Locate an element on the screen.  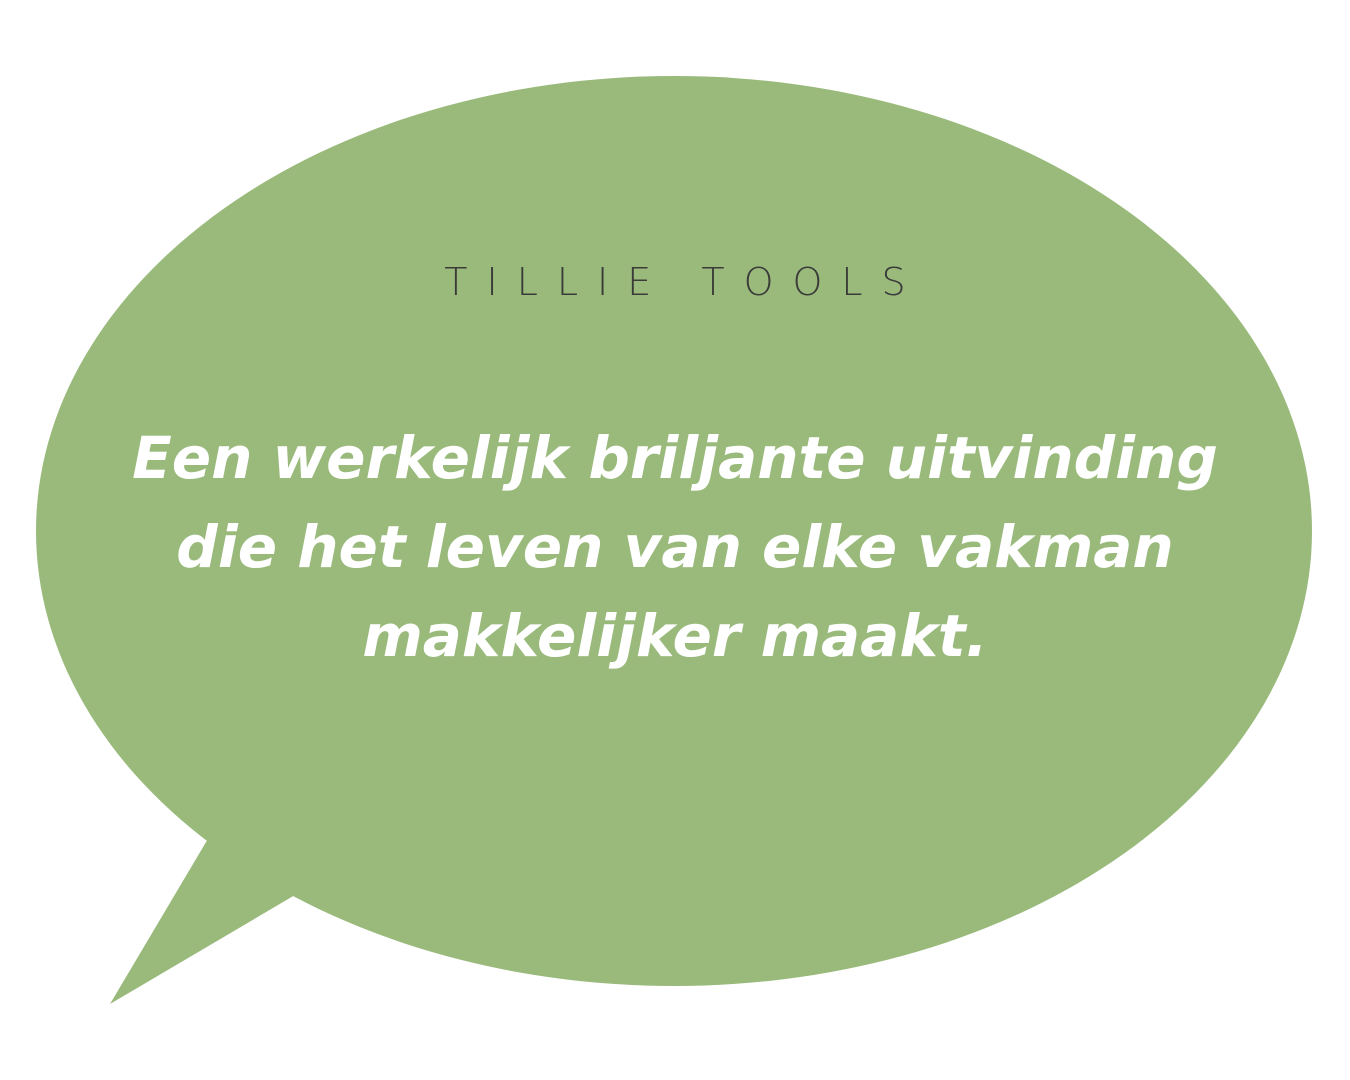
quote-line: die het leven van elke vakman is located at coordinates (675, 547).